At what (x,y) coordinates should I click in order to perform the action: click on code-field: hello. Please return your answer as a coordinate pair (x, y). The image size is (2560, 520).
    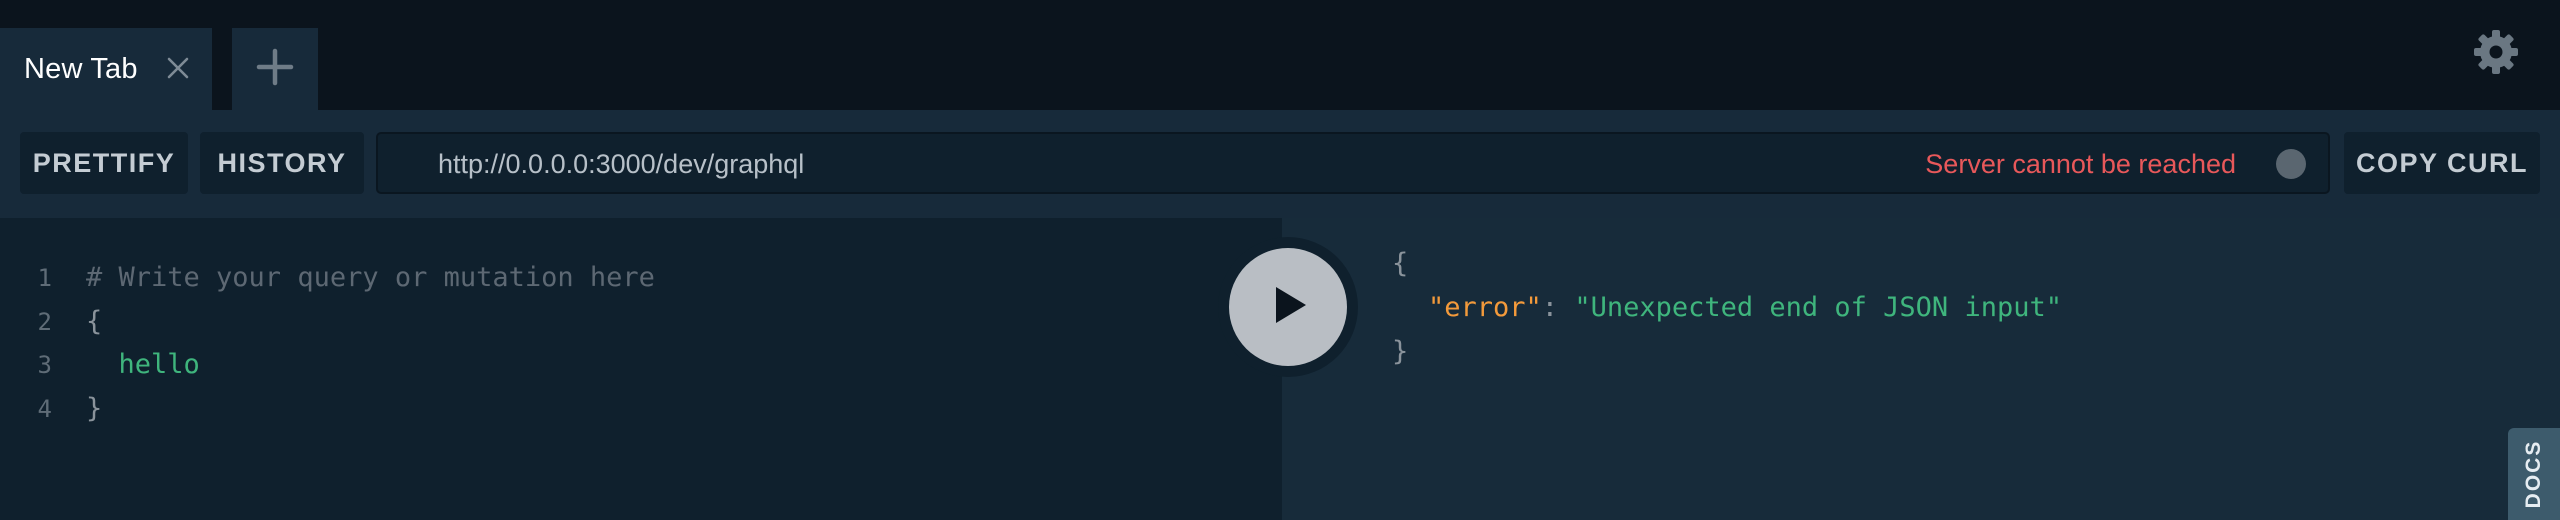
    Looking at the image, I should click on (143, 364).